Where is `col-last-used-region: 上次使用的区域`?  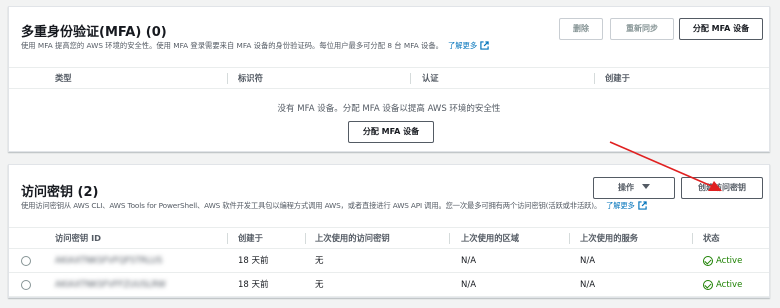 col-last-used-region: 上次使用的区域 is located at coordinates (490, 238).